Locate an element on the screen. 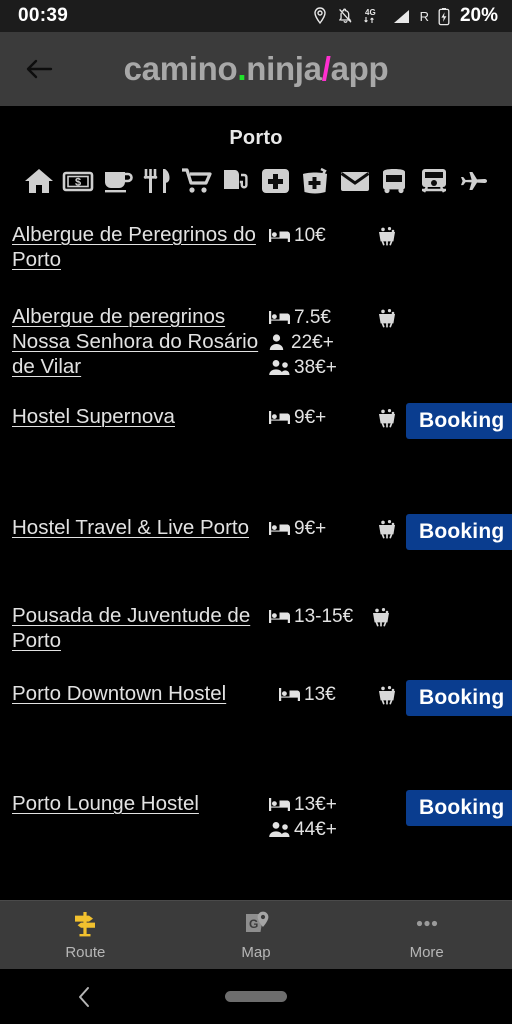  price-double: 38€+ is located at coordinates (318, 367).